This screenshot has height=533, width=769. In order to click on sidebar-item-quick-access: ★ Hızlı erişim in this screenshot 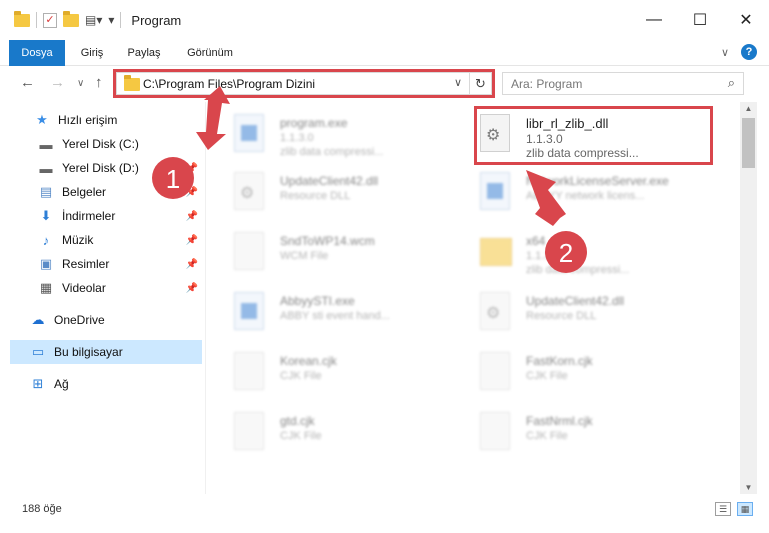, I will do `click(130, 120)`.